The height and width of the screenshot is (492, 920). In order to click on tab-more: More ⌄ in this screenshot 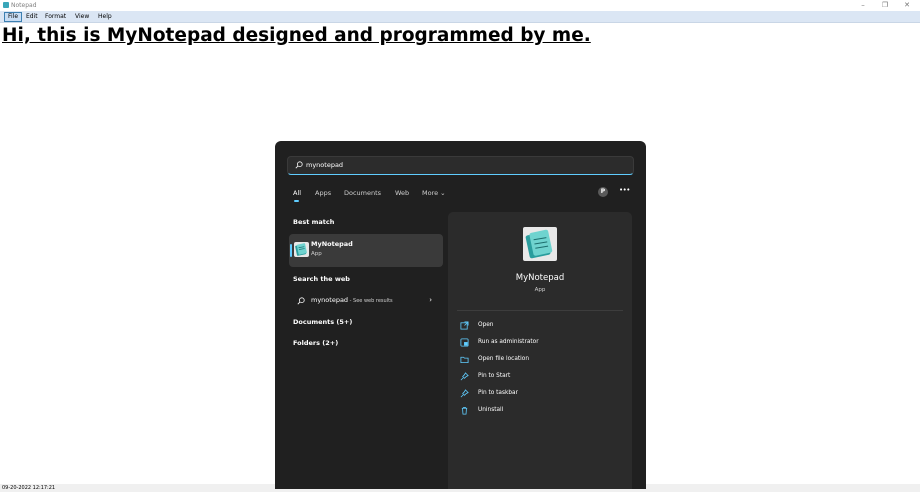, I will do `click(434, 193)`.